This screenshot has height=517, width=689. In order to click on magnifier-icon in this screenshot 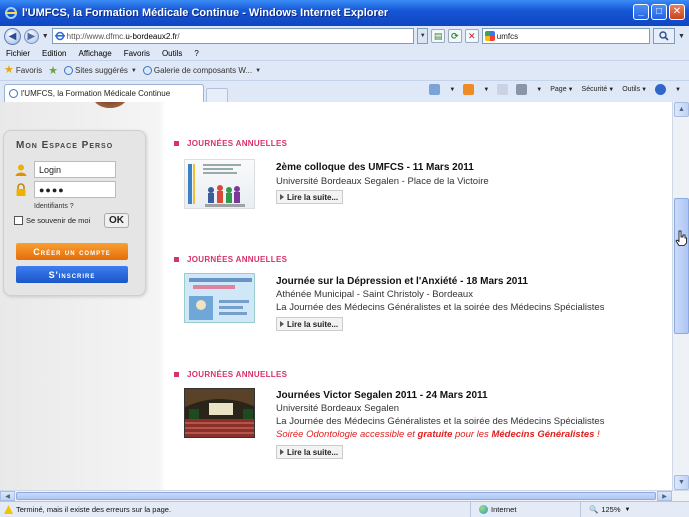, I will do `click(664, 36)`.